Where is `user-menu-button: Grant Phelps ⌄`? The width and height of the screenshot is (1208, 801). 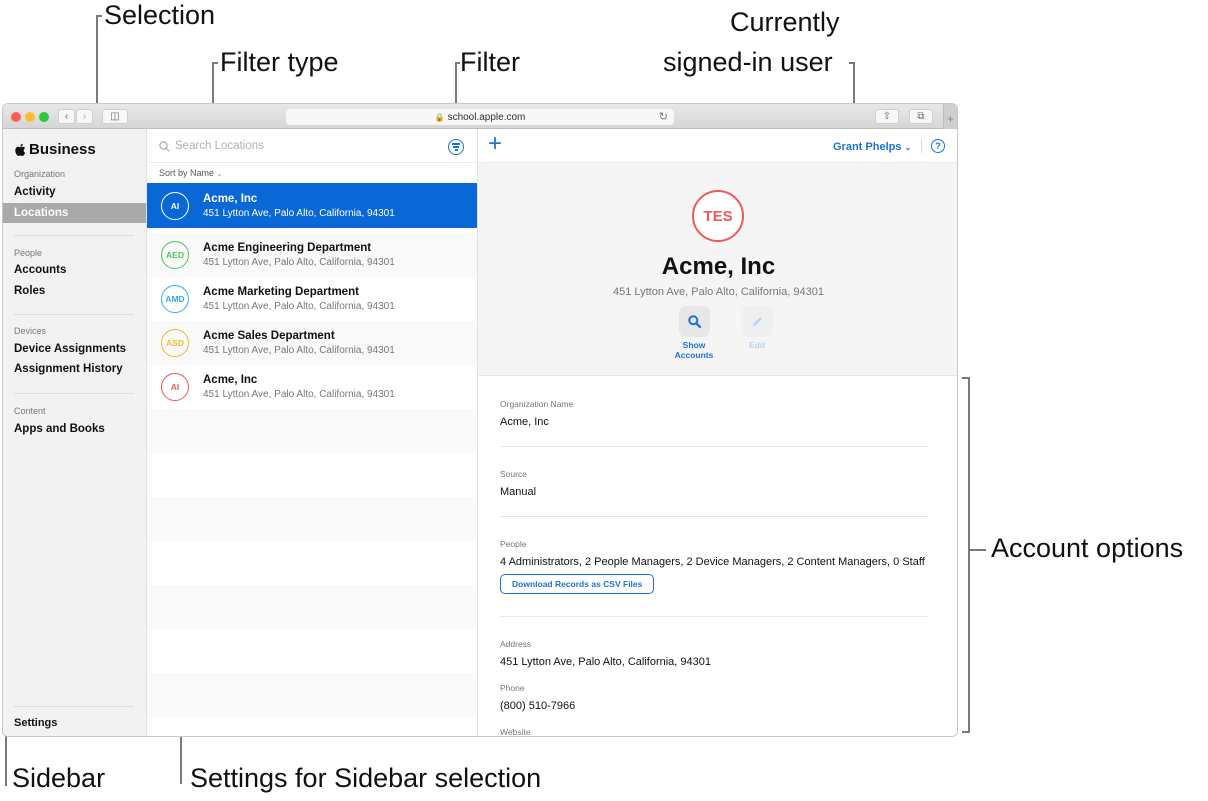 user-menu-button: Grant Phelps ⌄ is located at coordinates (872, 147).